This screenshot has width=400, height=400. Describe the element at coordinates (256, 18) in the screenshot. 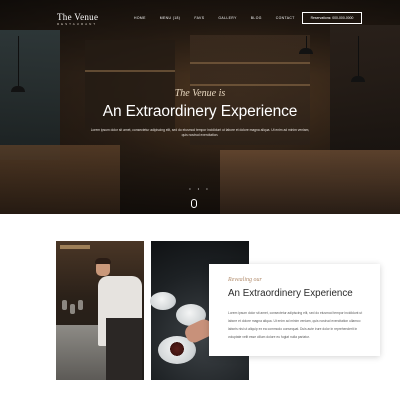

I see `nav-link-blog: BLOG` at that location.